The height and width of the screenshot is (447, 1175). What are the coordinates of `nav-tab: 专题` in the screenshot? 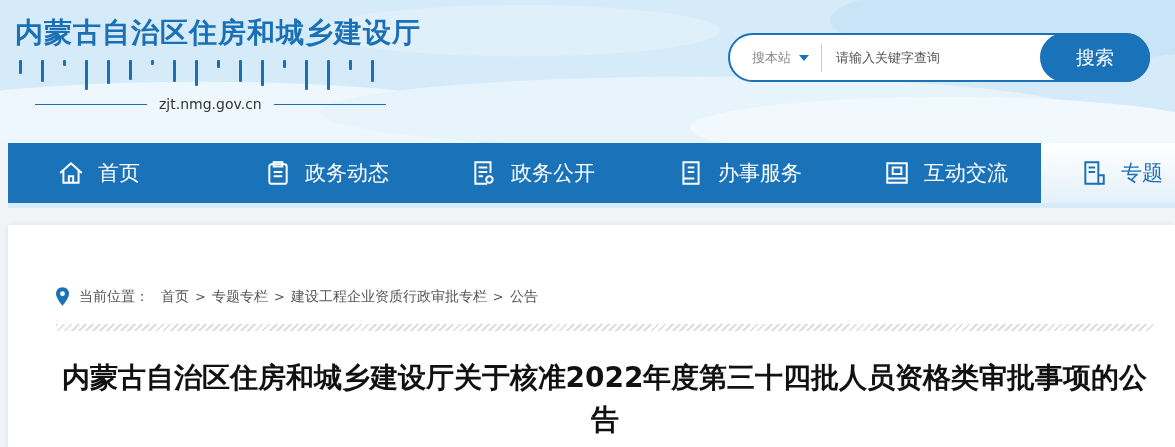 It's located at (1107, 173).